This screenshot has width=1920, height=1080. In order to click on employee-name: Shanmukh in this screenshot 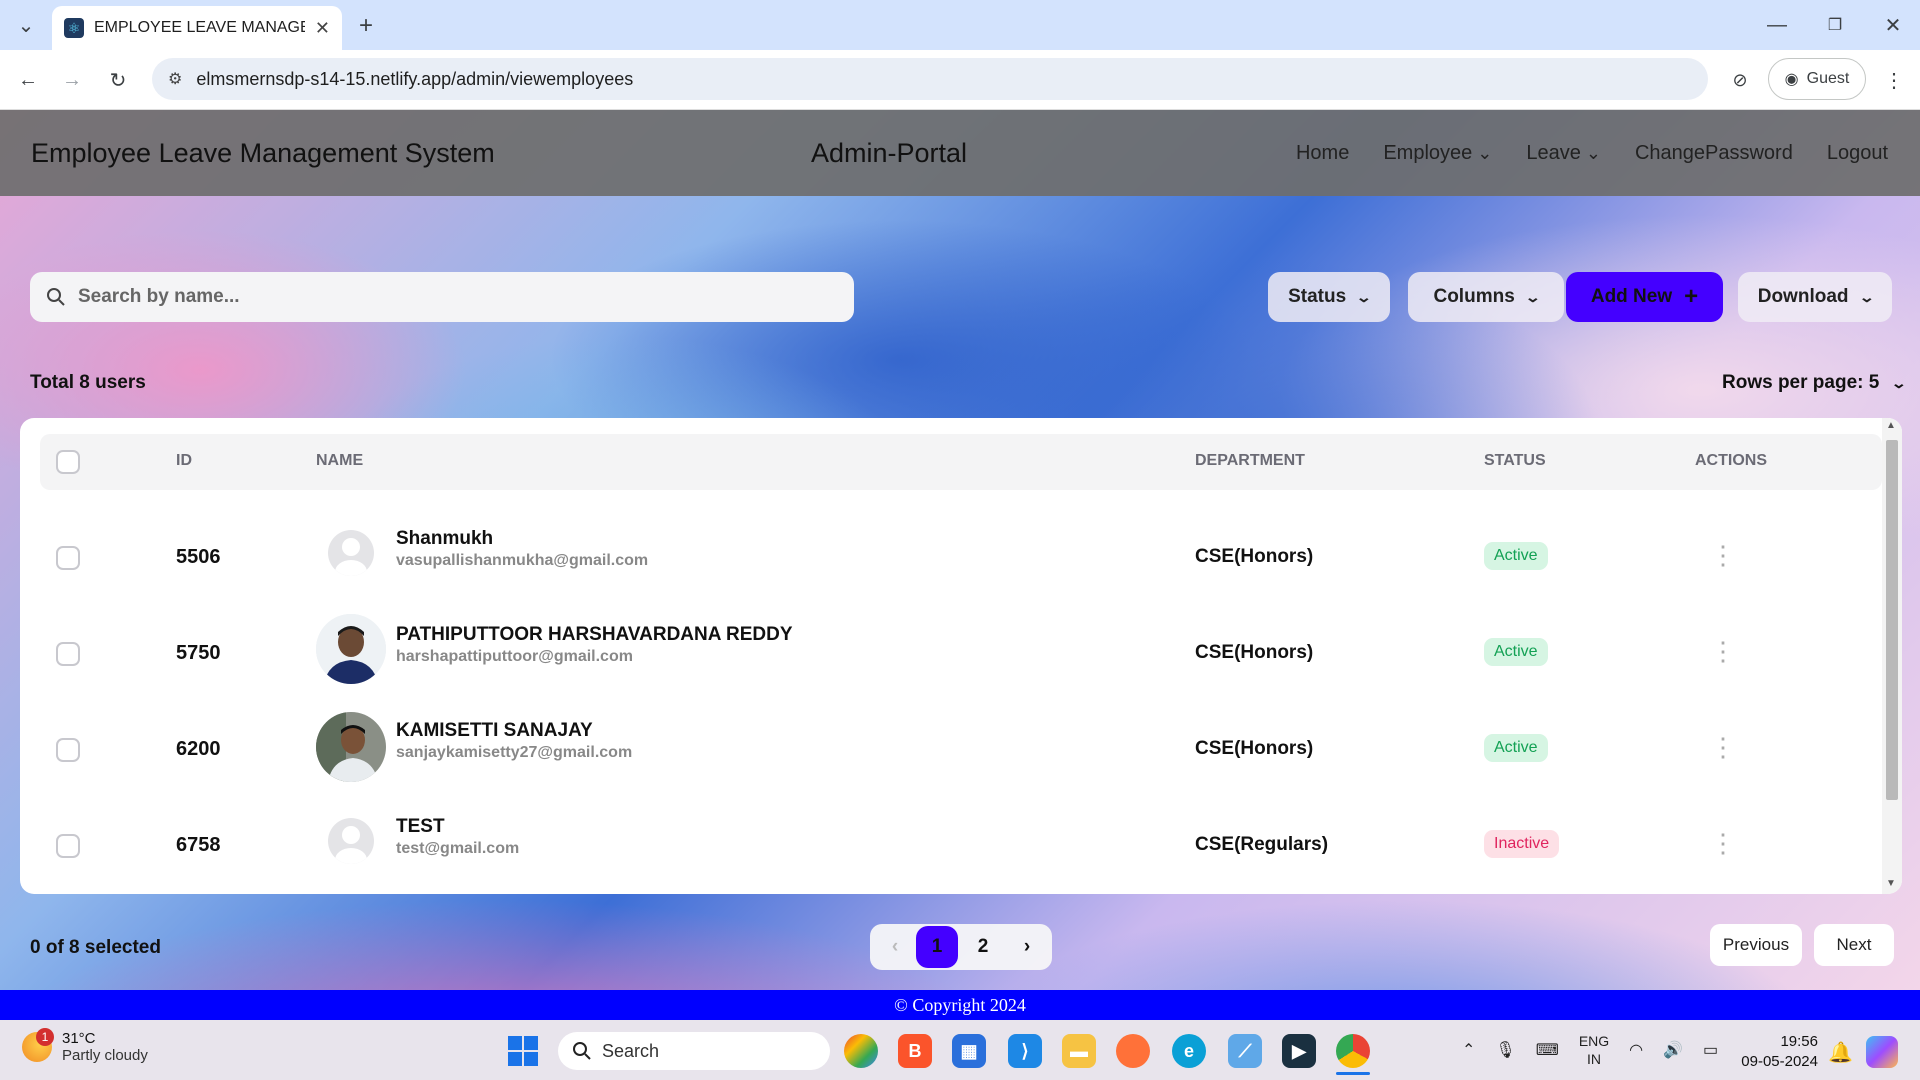, I will do `click(445, 538)`.